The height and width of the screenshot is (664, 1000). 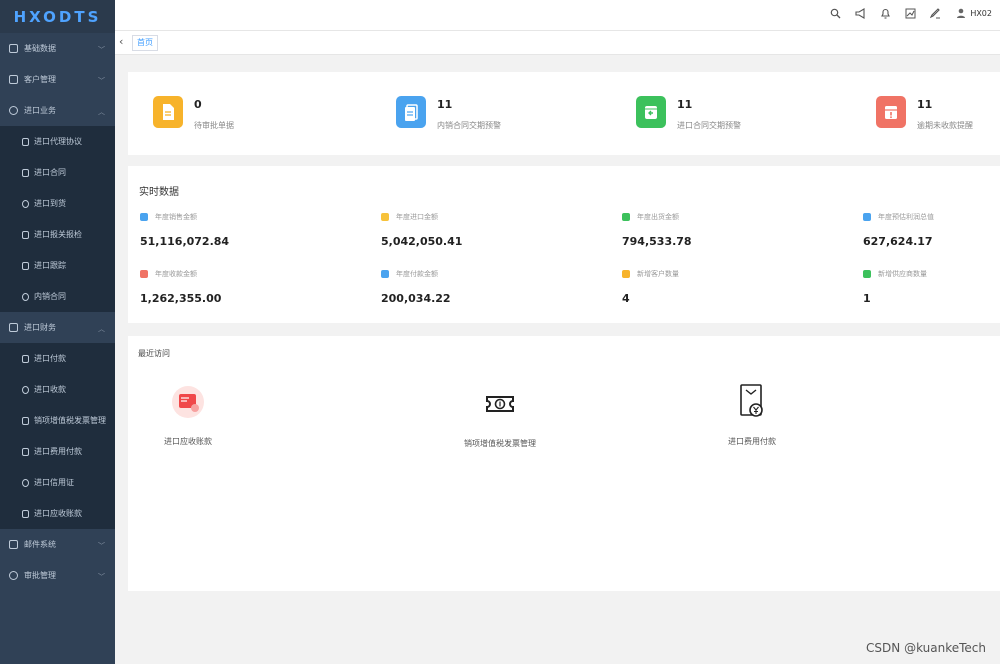 What do you see at coordinates (57, 48) in the screenshot?
I see `sidebar-item-basic-data: 基础数据 ﹀` at bounding box center [57, 48].